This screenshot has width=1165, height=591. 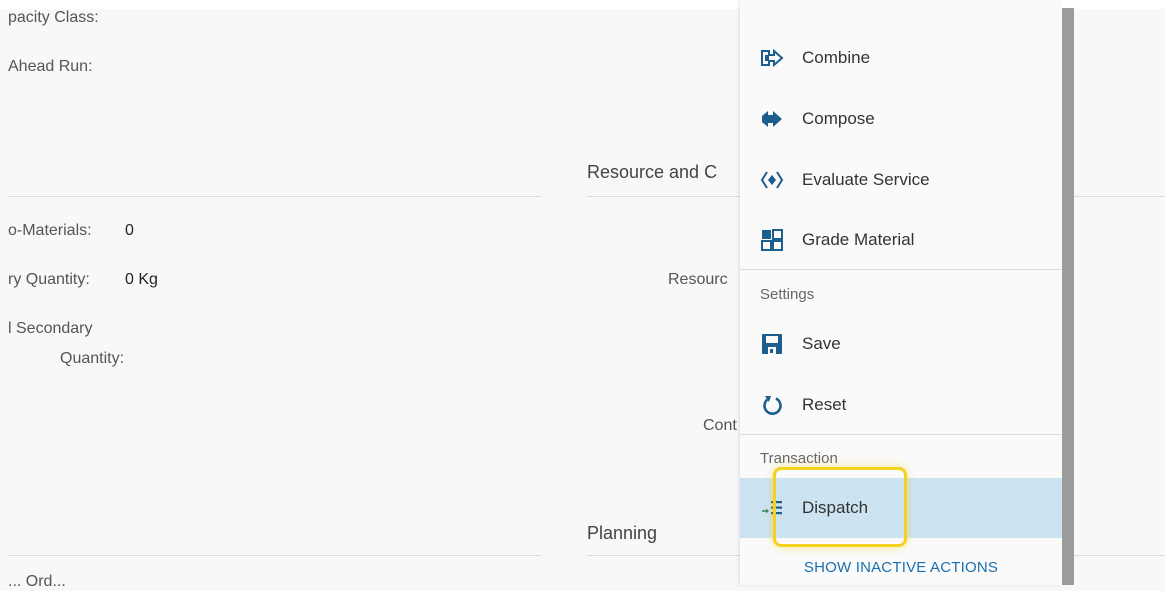 I want to click on resource-section-title: Resource and C, so click(x=652, y=172).